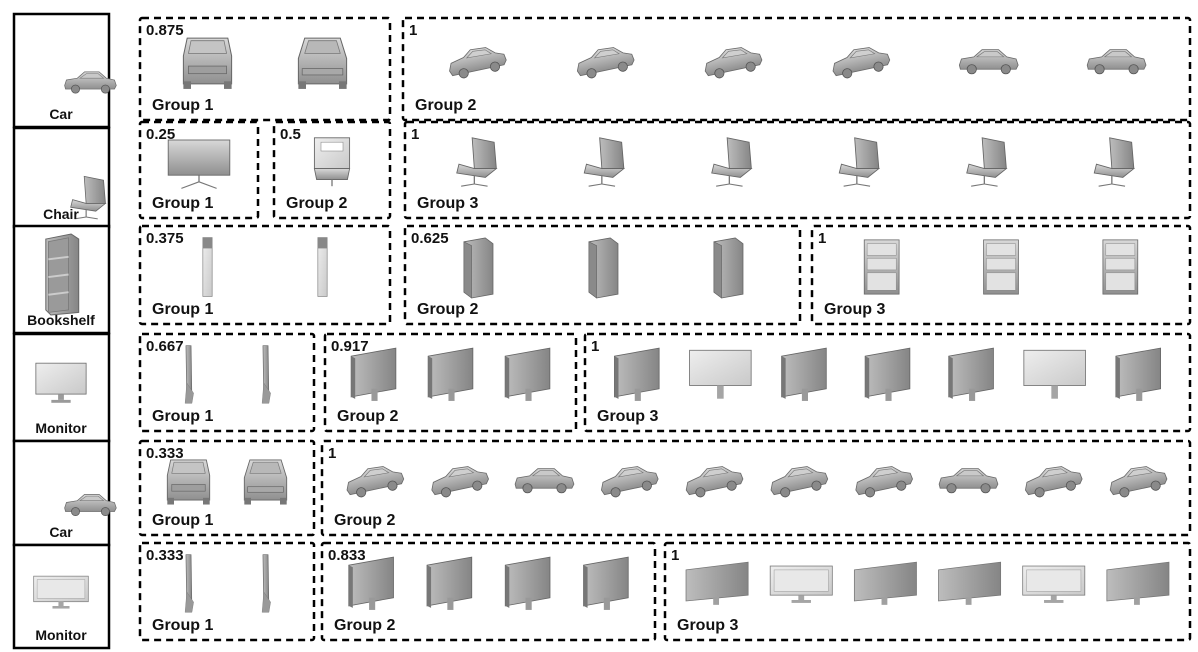 Image resolution: width=1198 pixels, height=652 pixels. I want to click on group-score: 0.917, so click(350, 346).